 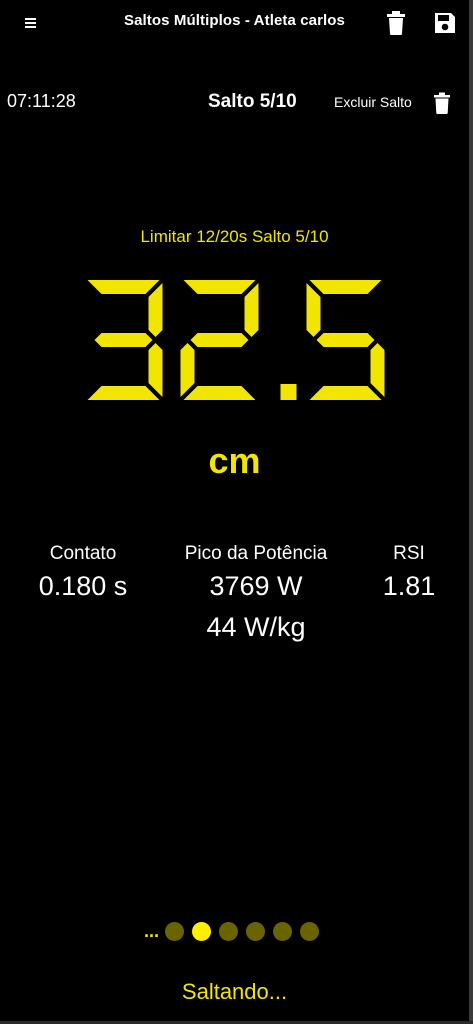 What do you see at coordinates (41, 101) in the screenshot?
I see `clock-time: 07:11:28` at bounding box center [41, 101].